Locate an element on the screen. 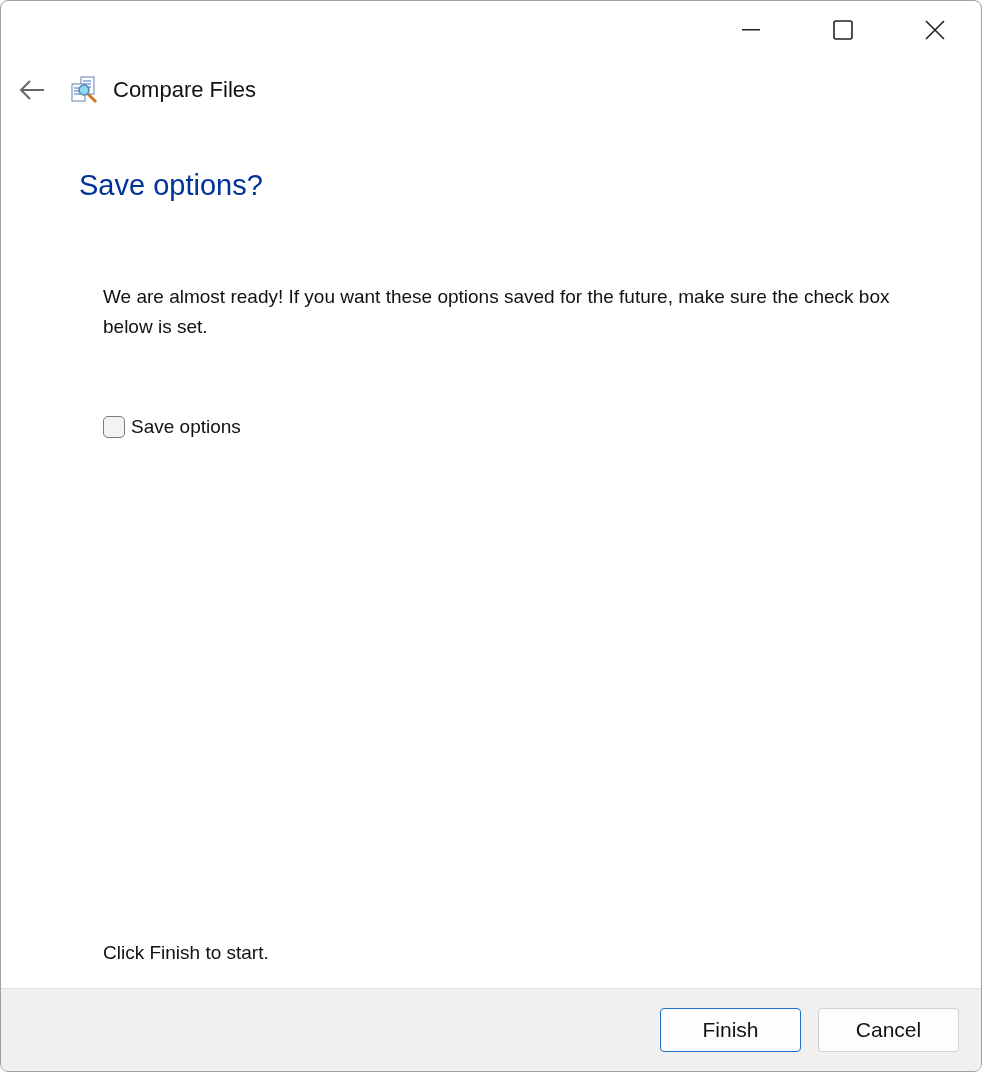 Image resolution: width=982 pixels, height=1072 pixels. dialog-button: Cancel is located at coordinates (888, 1030).